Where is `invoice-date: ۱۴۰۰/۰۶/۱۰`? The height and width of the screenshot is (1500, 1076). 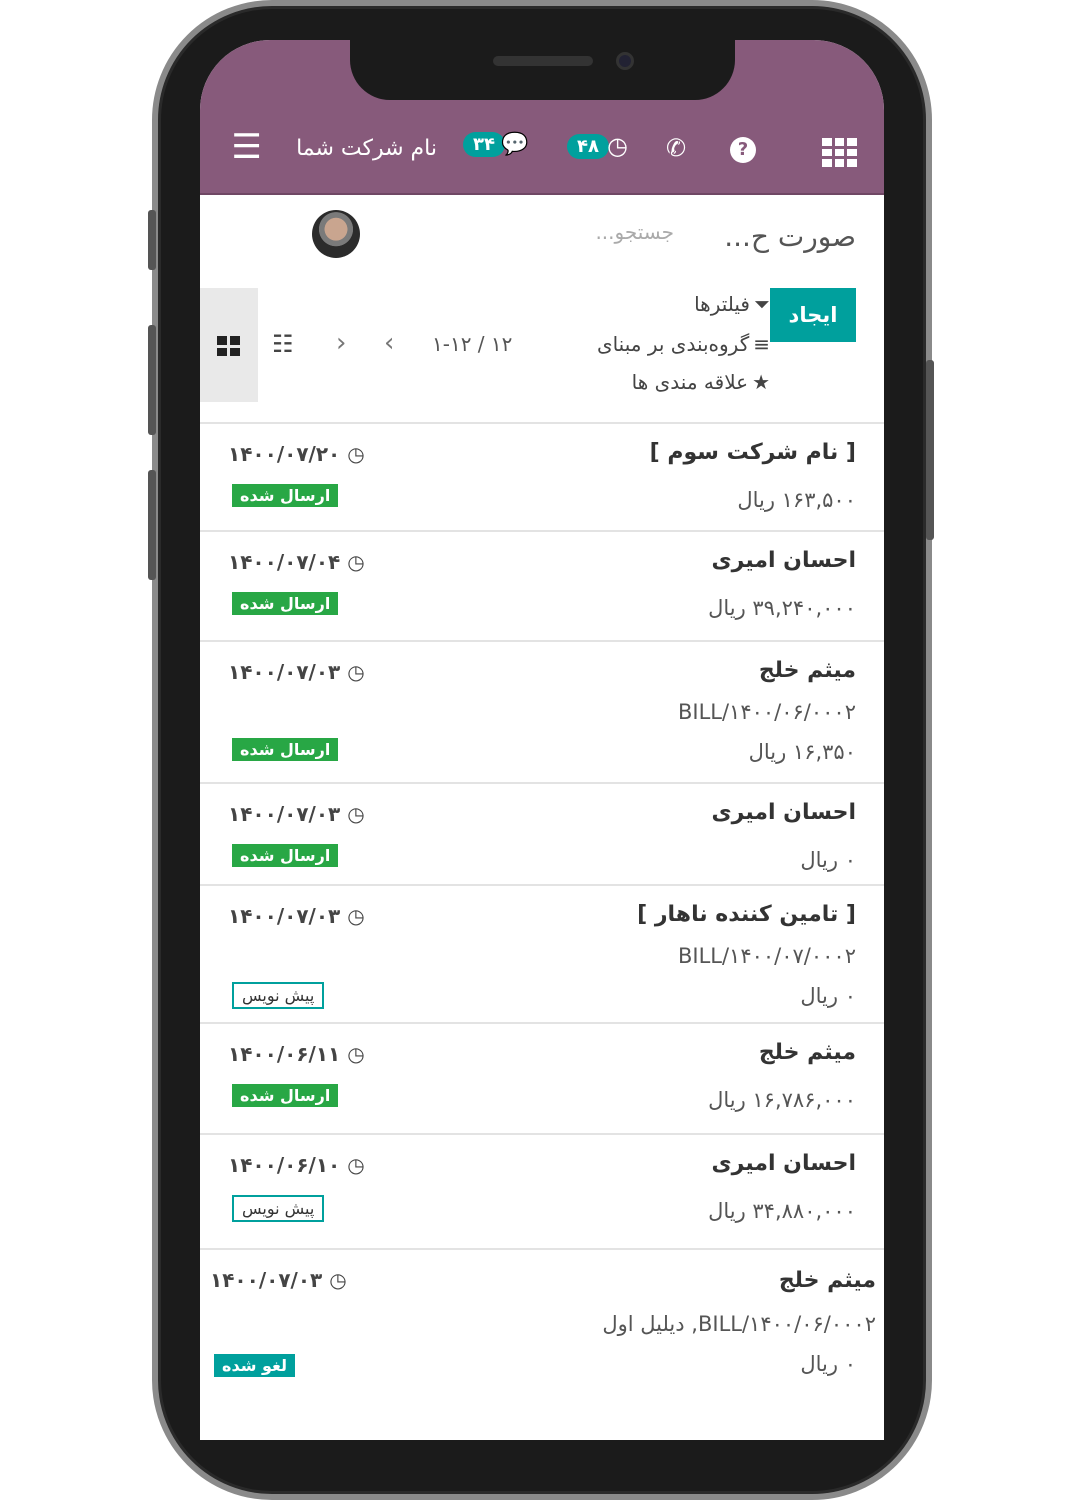 invoice-date: ۱۴۰۰/۰۶/۱۰ is located at coordinates (284, 1165).